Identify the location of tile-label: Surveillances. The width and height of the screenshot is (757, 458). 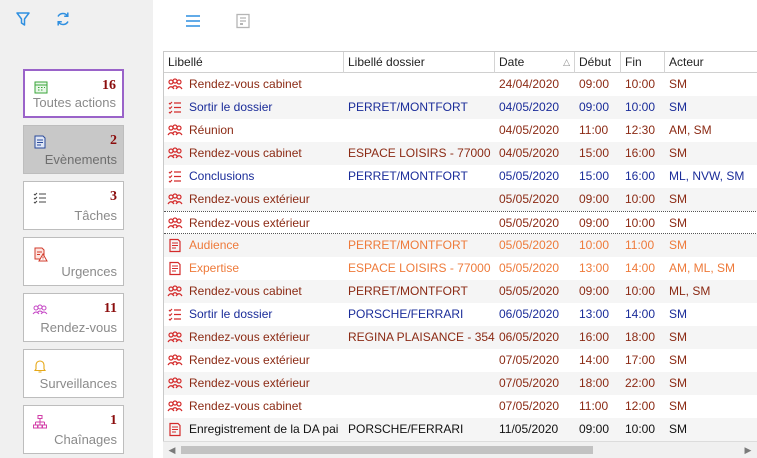
(78, 383).